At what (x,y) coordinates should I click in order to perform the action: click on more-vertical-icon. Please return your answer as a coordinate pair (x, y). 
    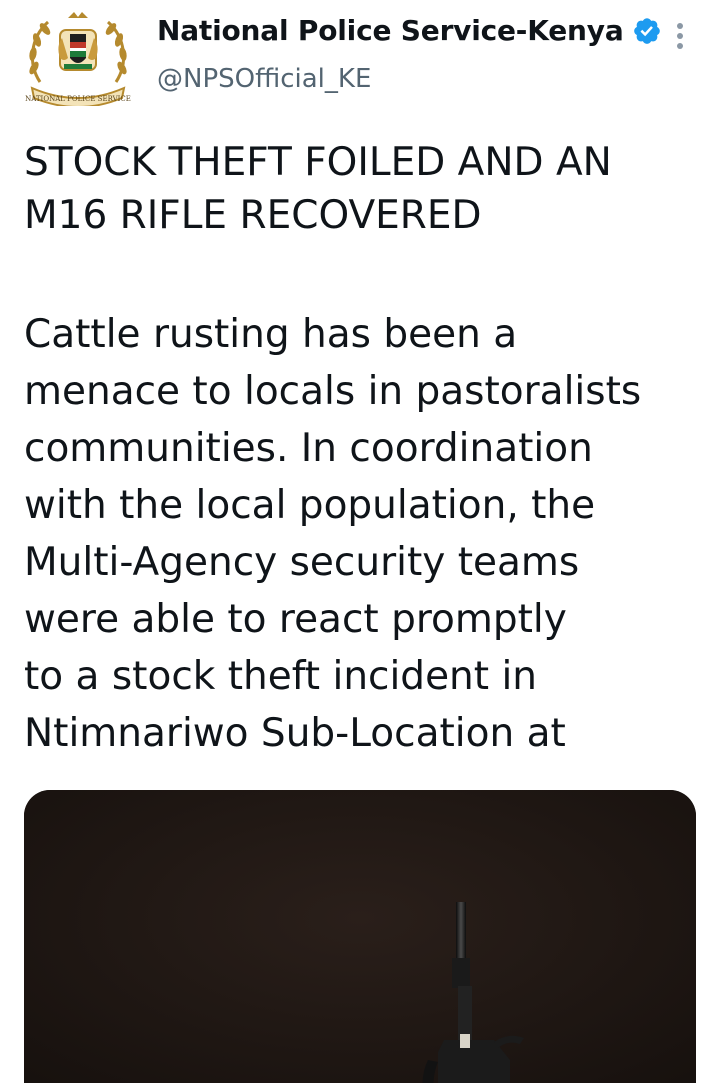
    Looking at the image, I should click on (680, 36).